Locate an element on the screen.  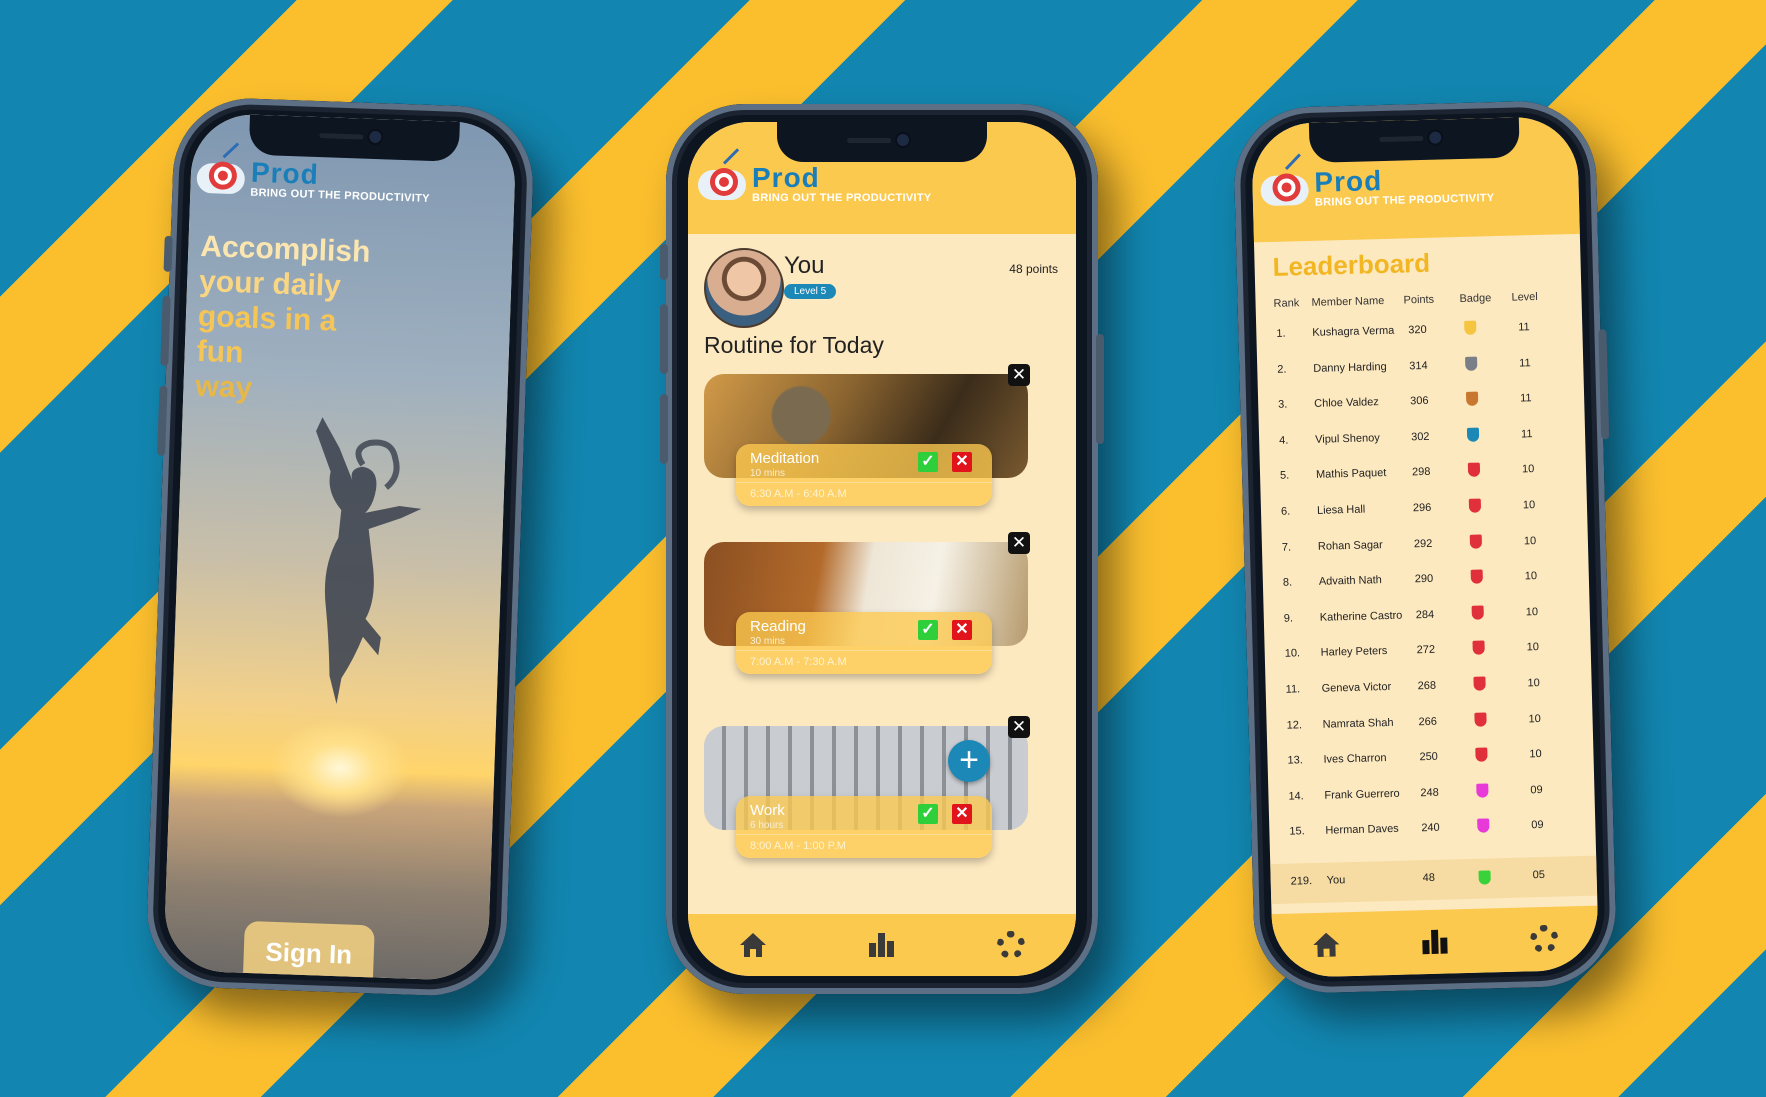
row-rank: 10. is located at coordinates (1292, 654).